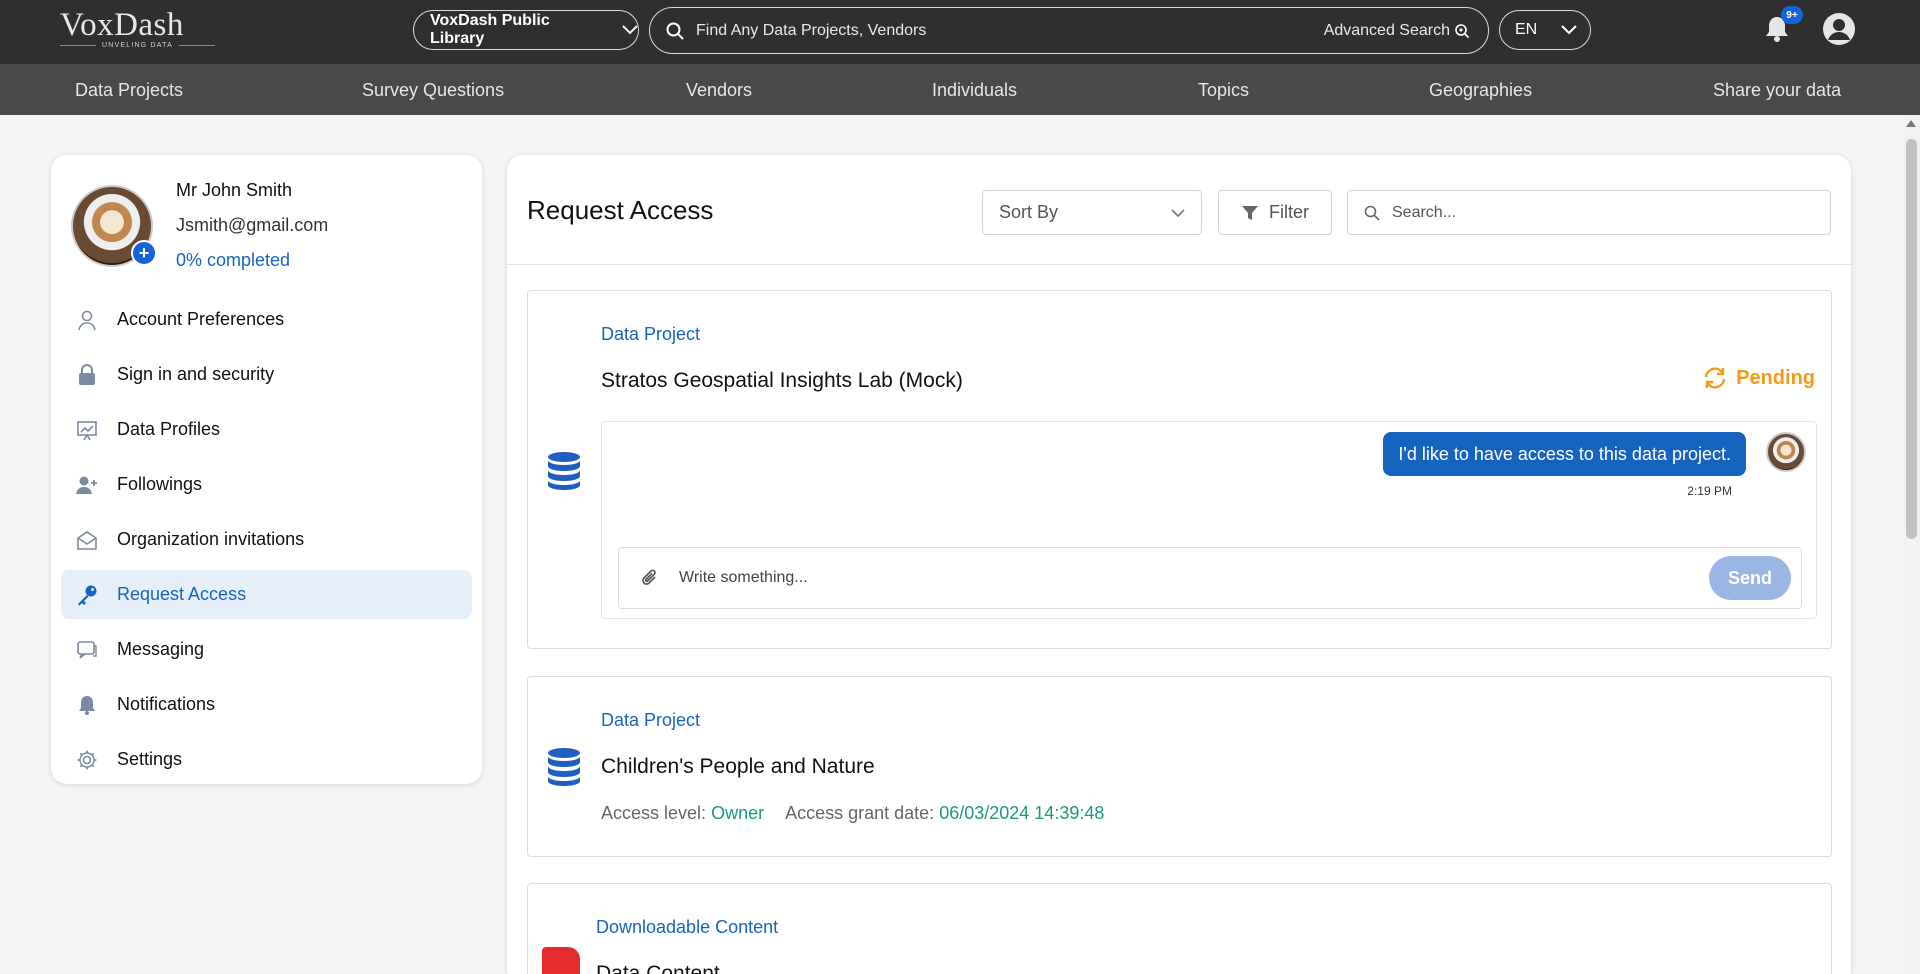  What do you see at coordinates (161, 649) in the screenshot?
I see `sidebar-item-label: Messaging` at bounding box center [161, 649].